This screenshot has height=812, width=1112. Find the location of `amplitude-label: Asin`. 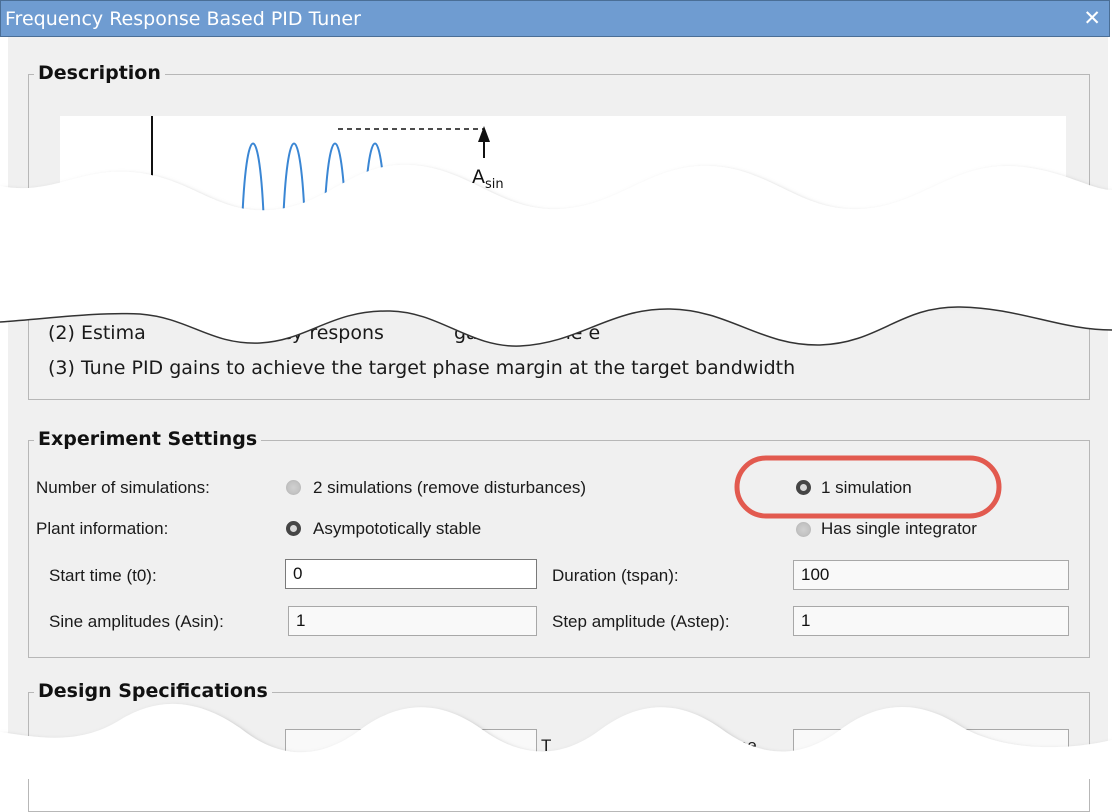

amplitude-label: Asin is located at coordinates (488, 179).